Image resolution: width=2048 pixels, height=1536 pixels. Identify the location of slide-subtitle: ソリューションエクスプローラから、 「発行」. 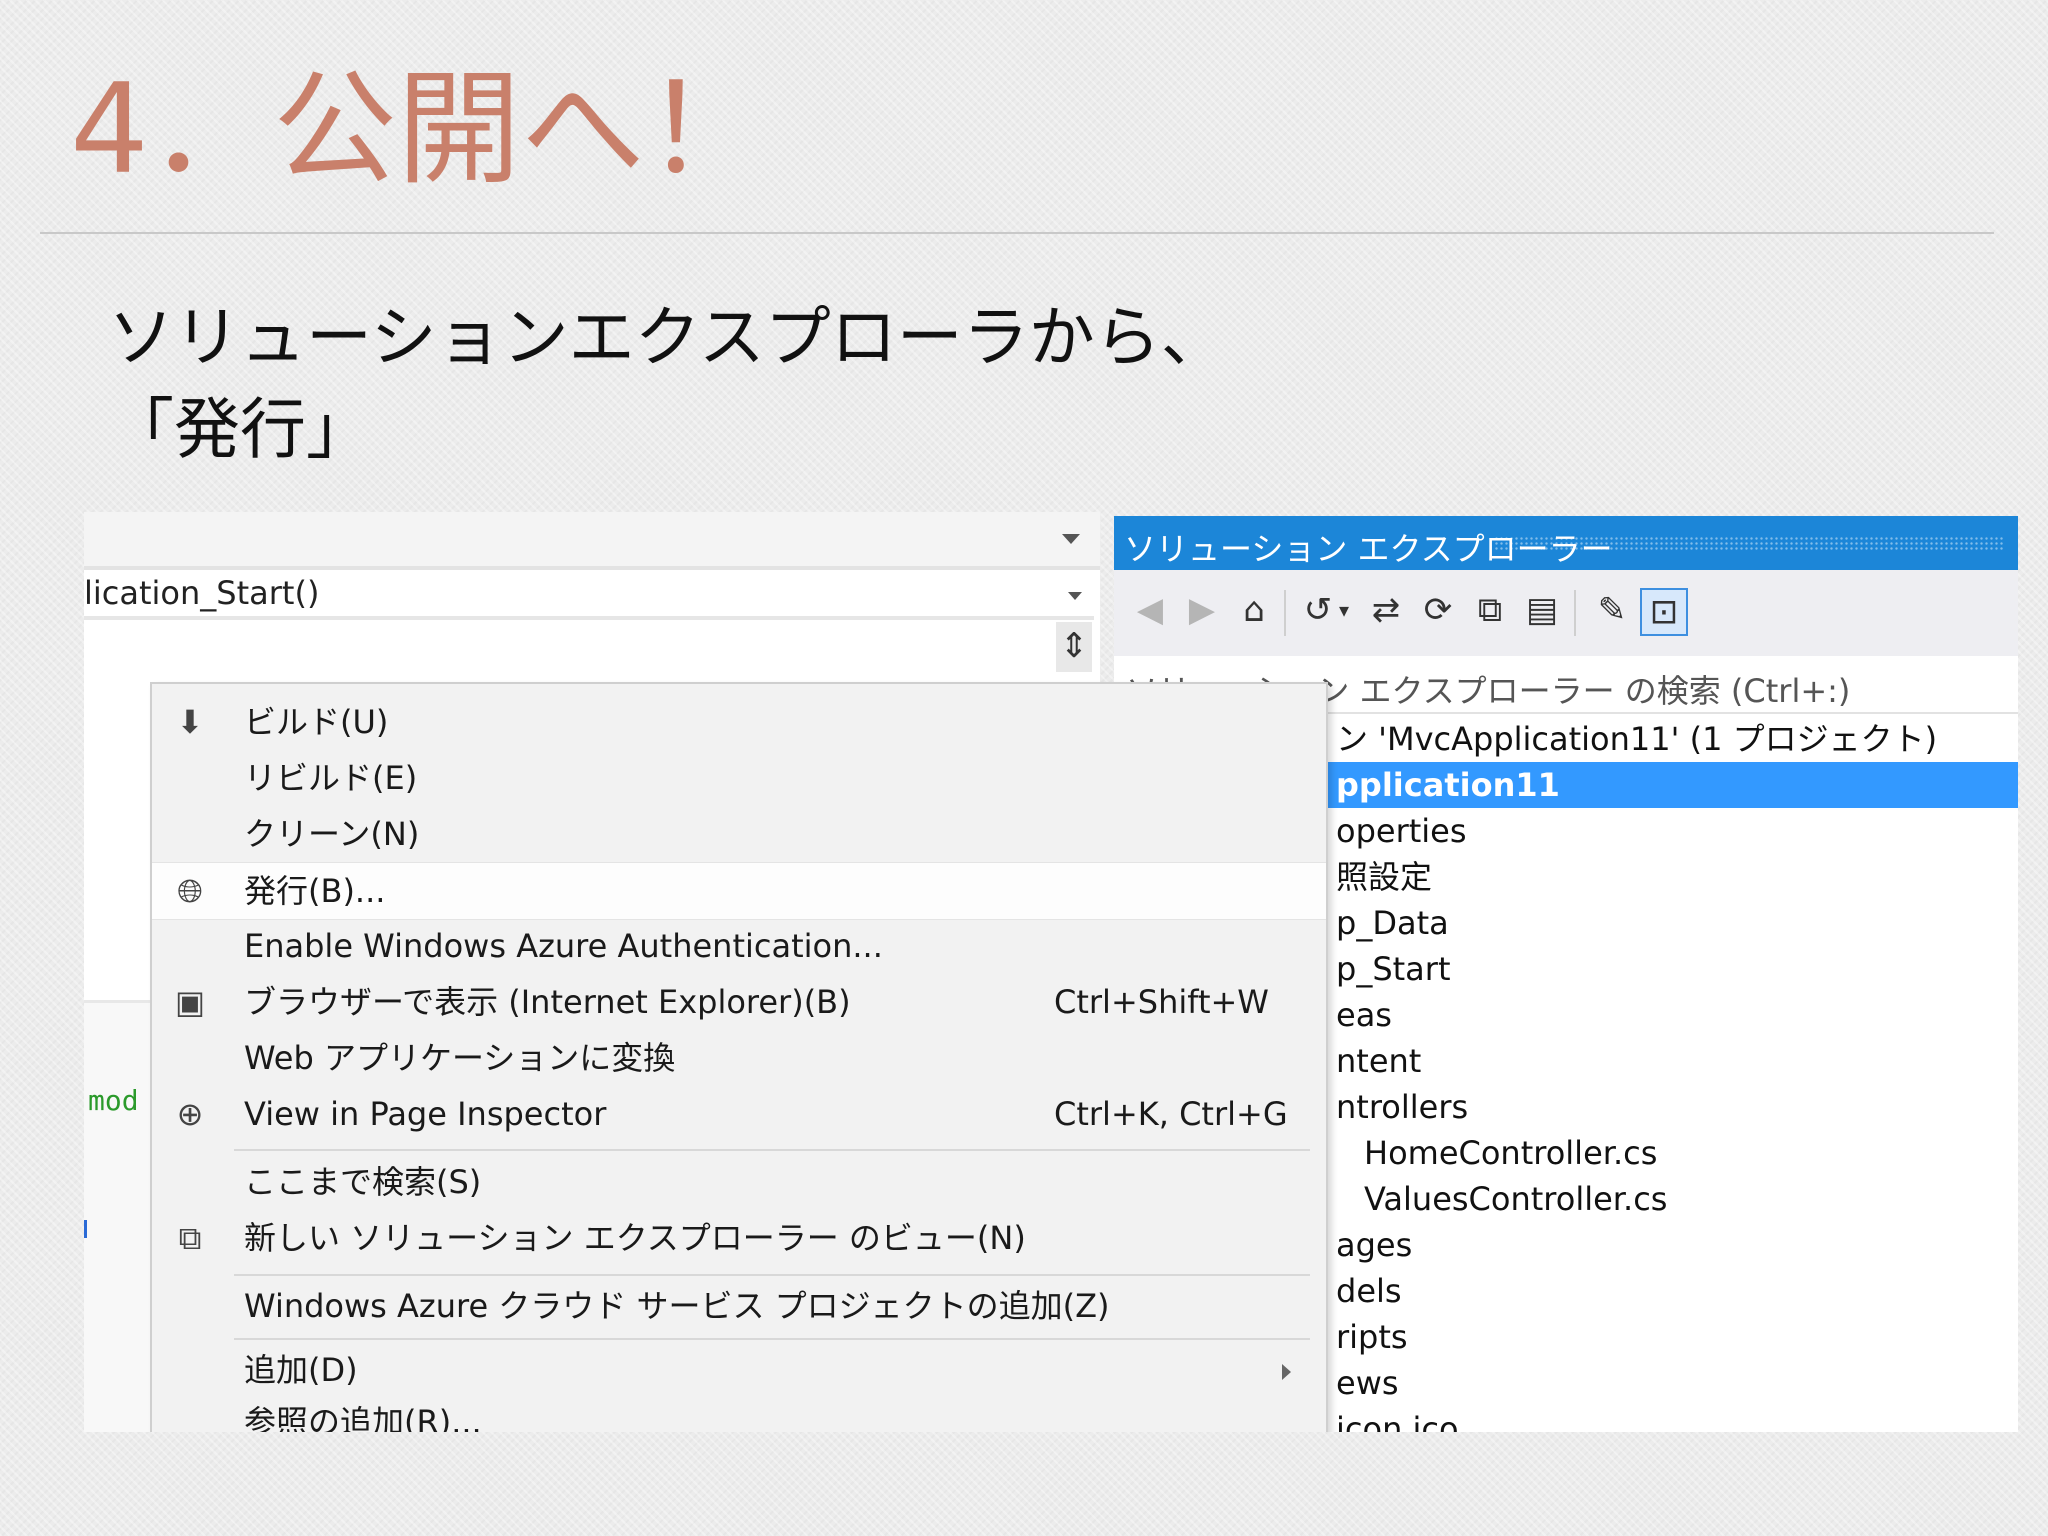
(667, 384).